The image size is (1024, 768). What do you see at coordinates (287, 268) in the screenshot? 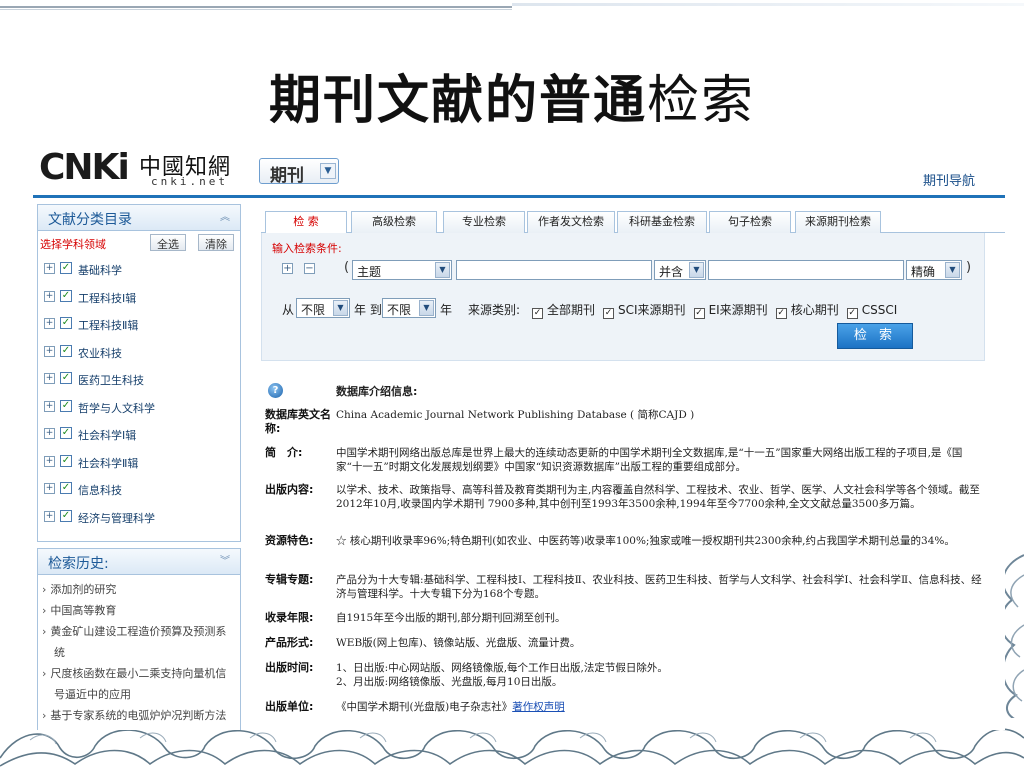
I see `add-condition-icon: +` at bounding box center [287, 268].